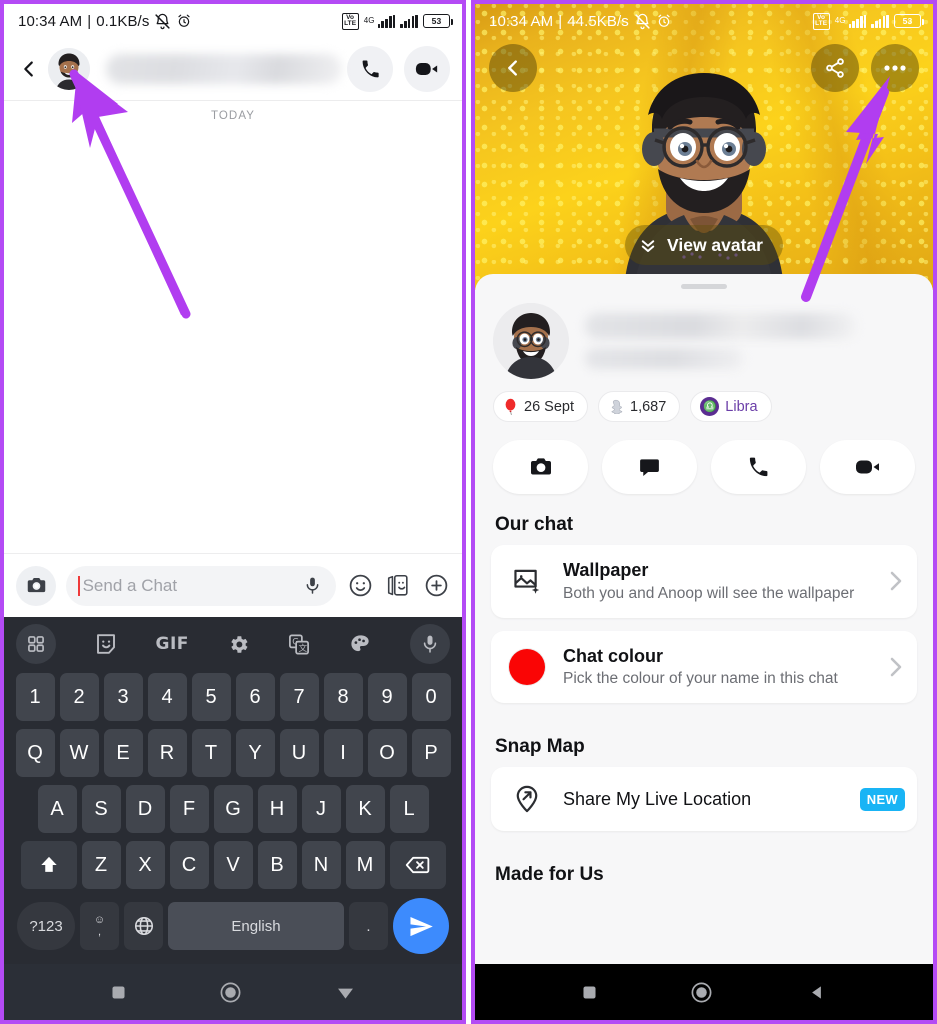  I want to click on profile-identity-row, so click(704, 334).